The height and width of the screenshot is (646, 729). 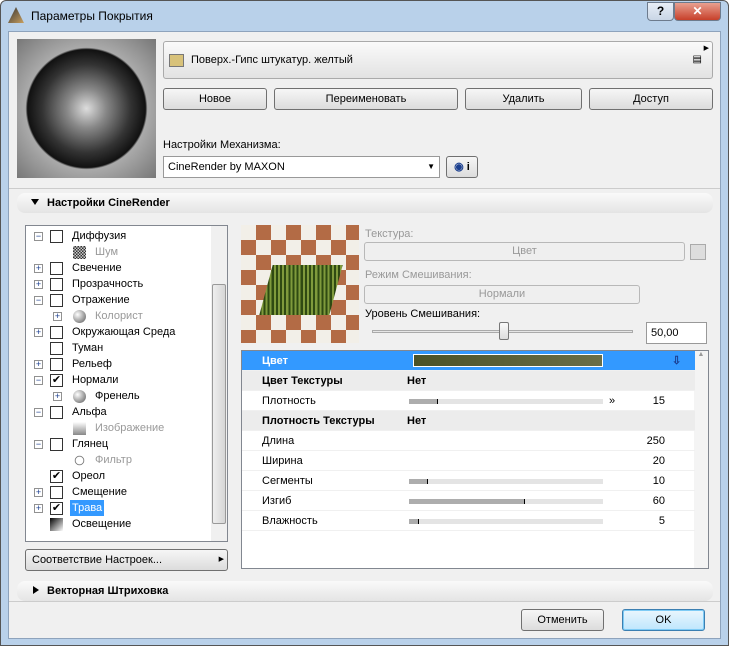 I want to click on engine-select: CineRender by MAXON ▼, so click(x=301, y=167).